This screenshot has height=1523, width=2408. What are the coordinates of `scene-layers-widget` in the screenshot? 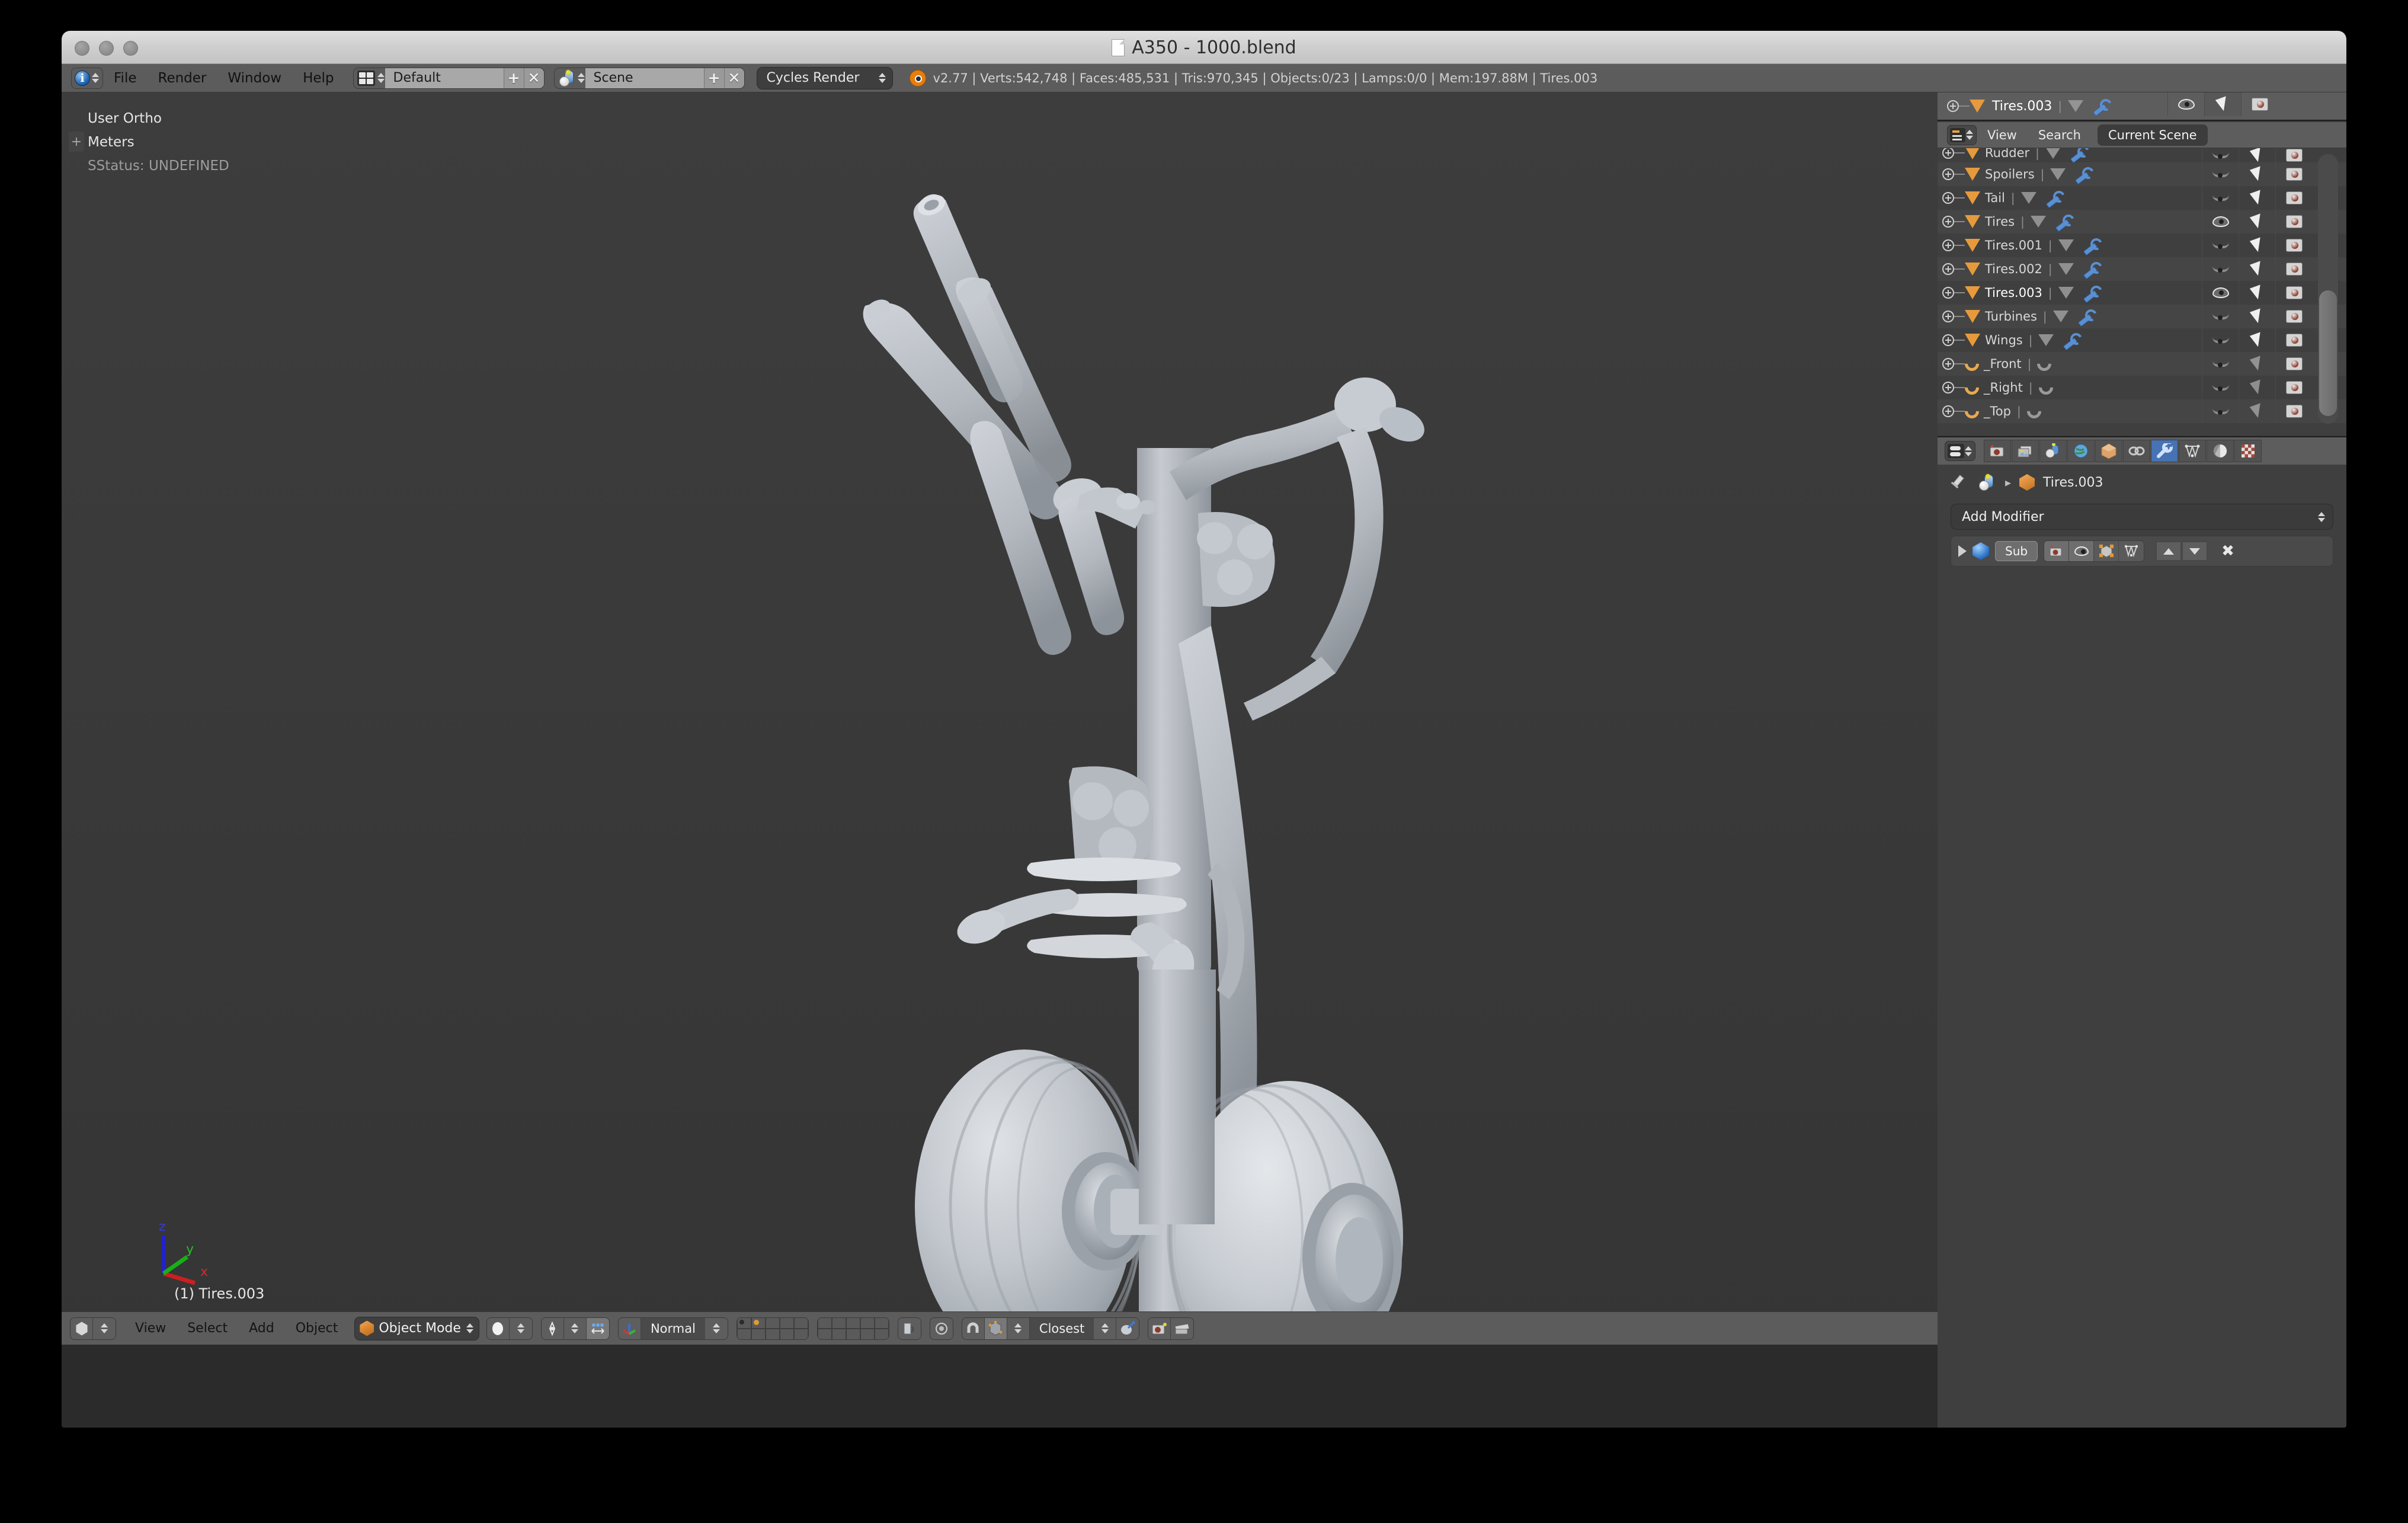 It's located at (772, 1329).